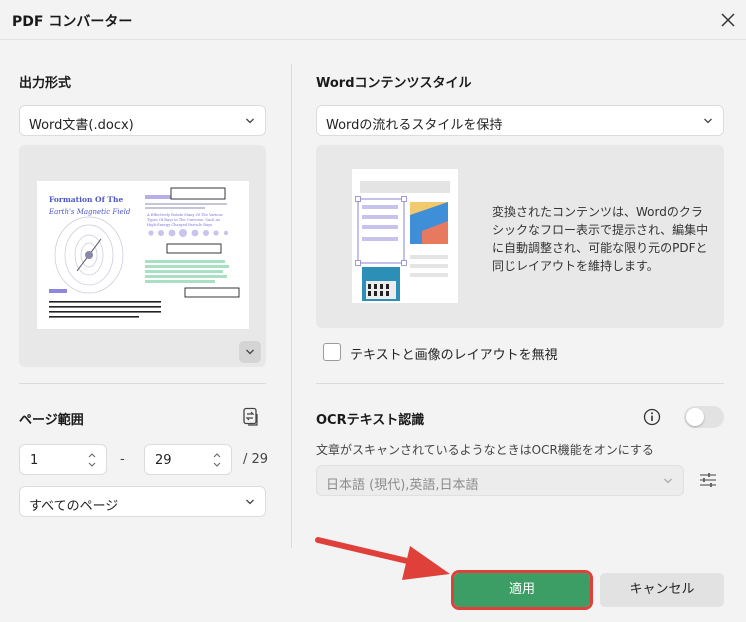 This screenshot has width=746, height=622. I want to click on page-from-value: 1, so click(34, 460).